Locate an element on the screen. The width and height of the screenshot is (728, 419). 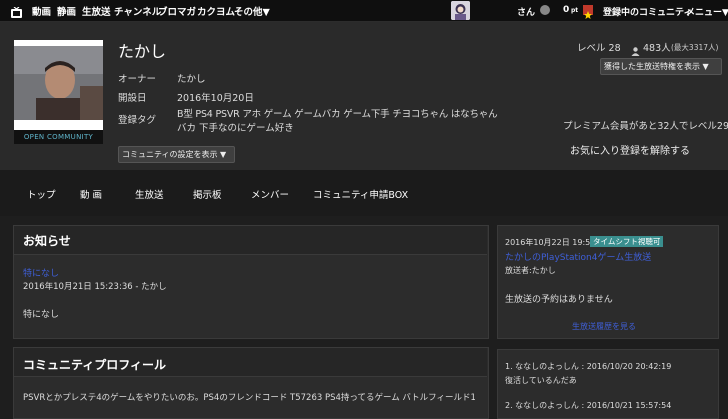
nav-seiga: 静画 is located at coordinates (66, 11).